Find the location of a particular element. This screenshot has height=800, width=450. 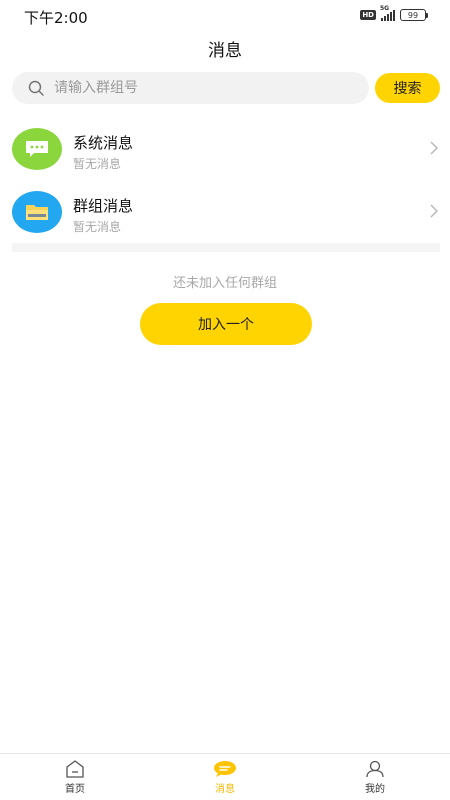

battery-level: 99 is located at coordinates (413, 15).